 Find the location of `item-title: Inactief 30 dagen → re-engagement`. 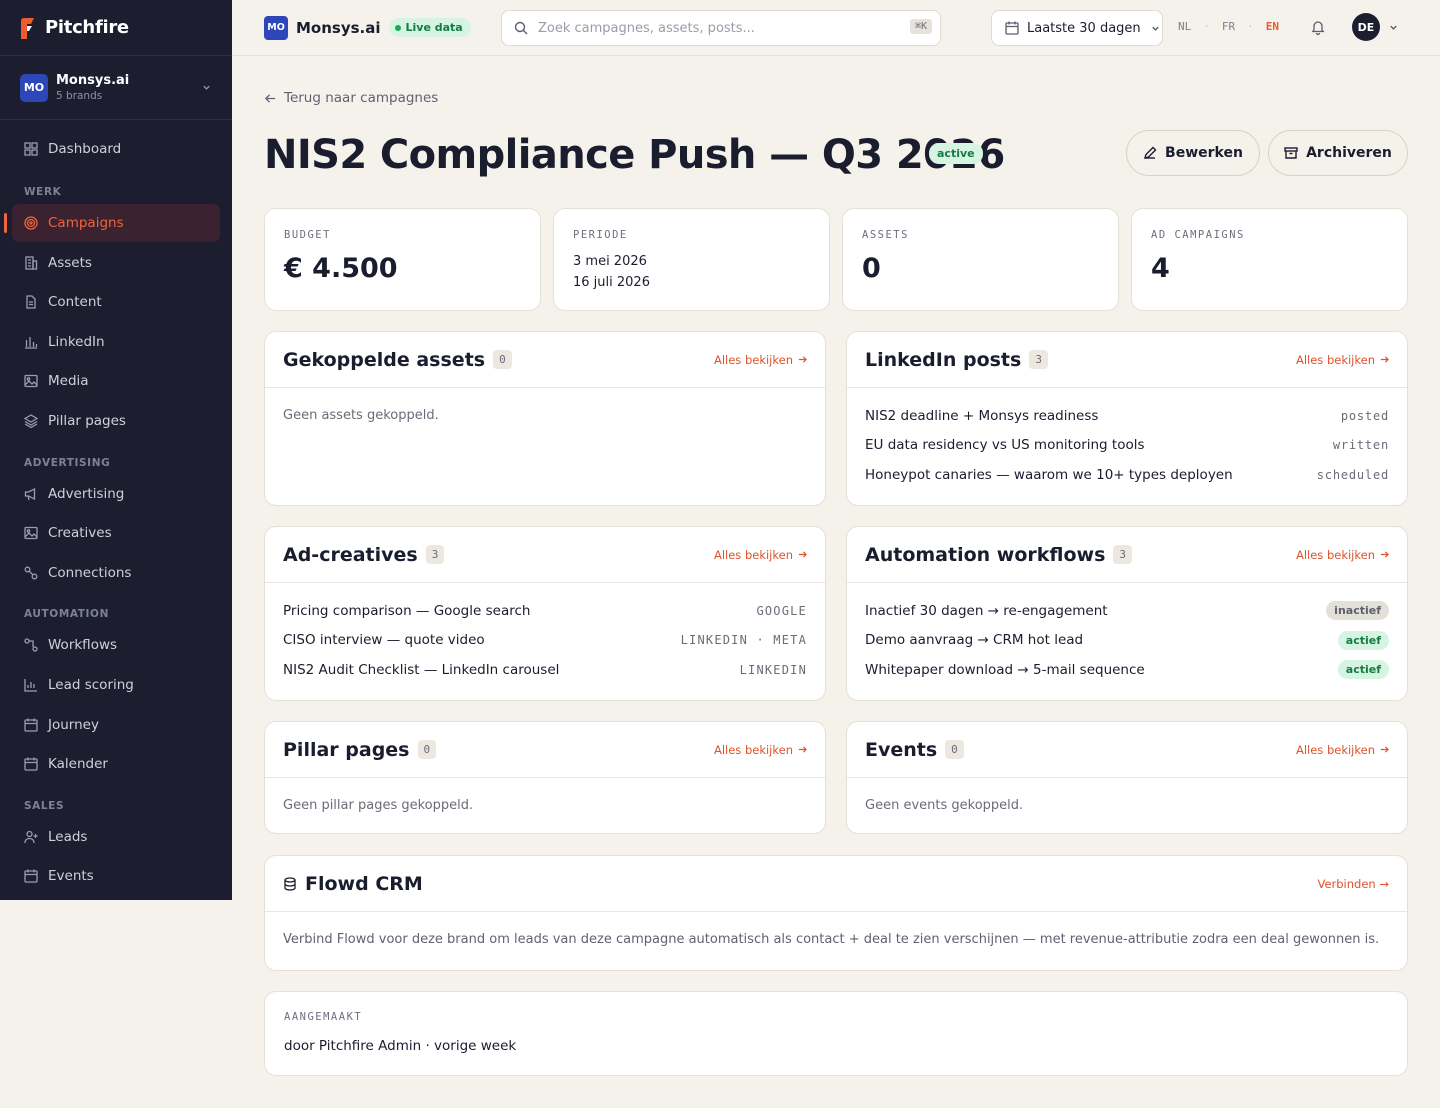

item-title: Inactief 30 dagen → re-engagement is located at coordinates (986, 610).